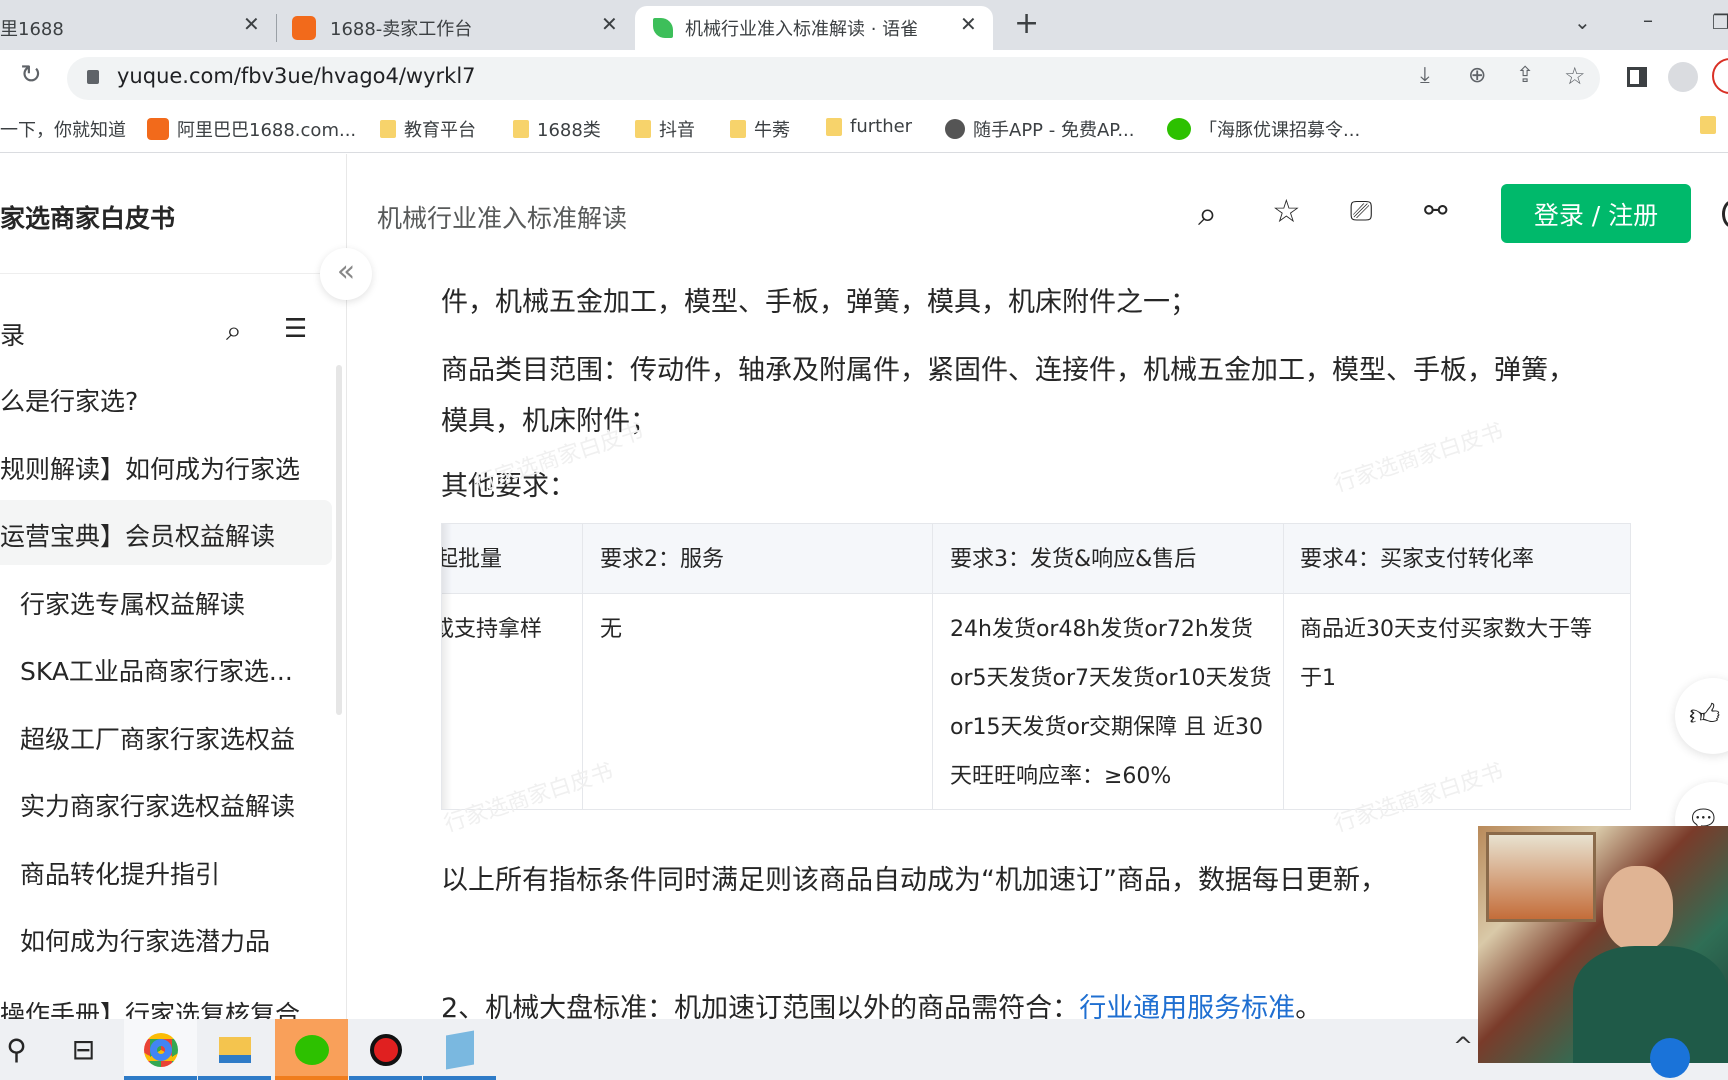  Describe the element at coordinates (1725, 214) in the screenshot. I see `more-icon` at that location.